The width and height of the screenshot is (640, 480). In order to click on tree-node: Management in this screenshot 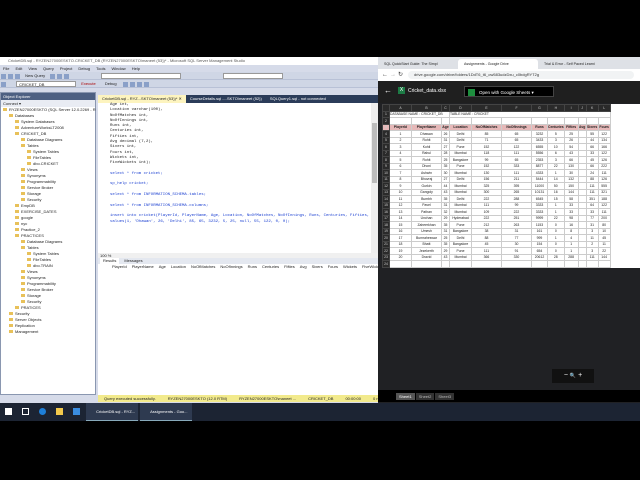, I will do `click(48, 332)`.